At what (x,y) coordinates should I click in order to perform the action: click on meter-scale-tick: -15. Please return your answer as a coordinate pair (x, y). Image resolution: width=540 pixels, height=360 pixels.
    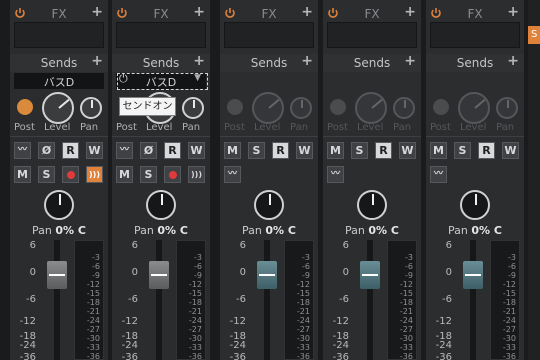
    Looking at the image, I should click on (406, 293).